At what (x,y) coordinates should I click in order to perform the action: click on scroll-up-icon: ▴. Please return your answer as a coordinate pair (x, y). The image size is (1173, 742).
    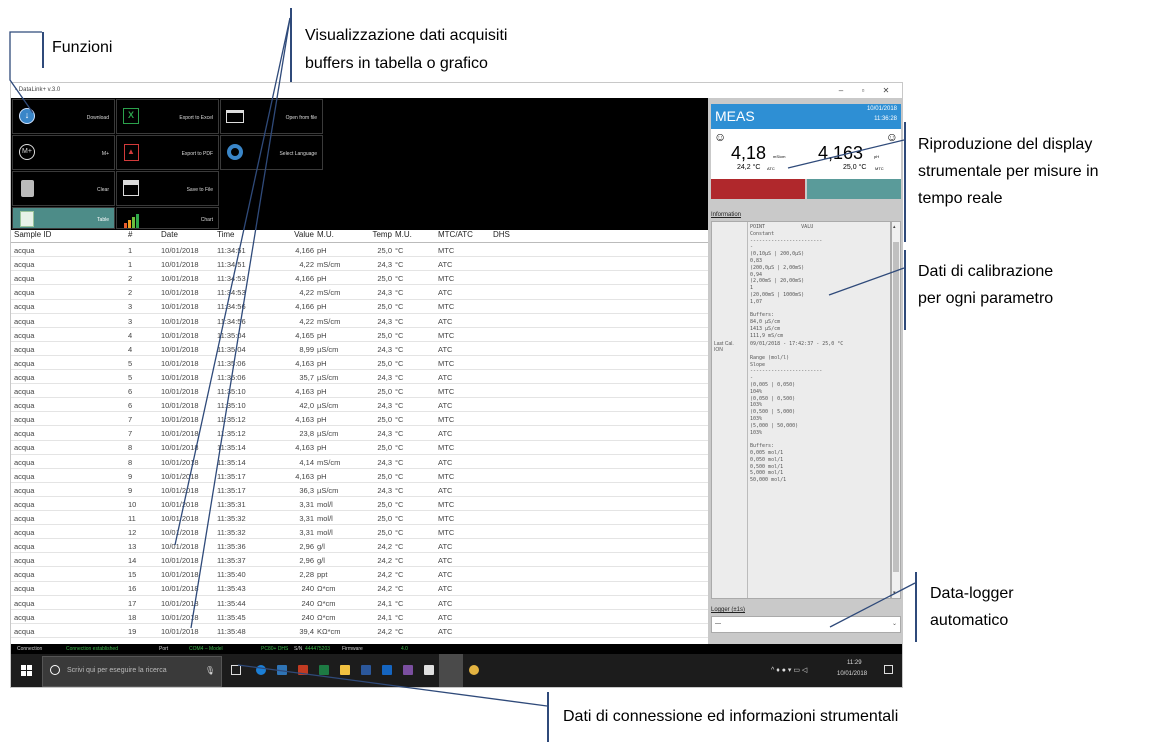
    Looking at the image, I should click on (894, 227).